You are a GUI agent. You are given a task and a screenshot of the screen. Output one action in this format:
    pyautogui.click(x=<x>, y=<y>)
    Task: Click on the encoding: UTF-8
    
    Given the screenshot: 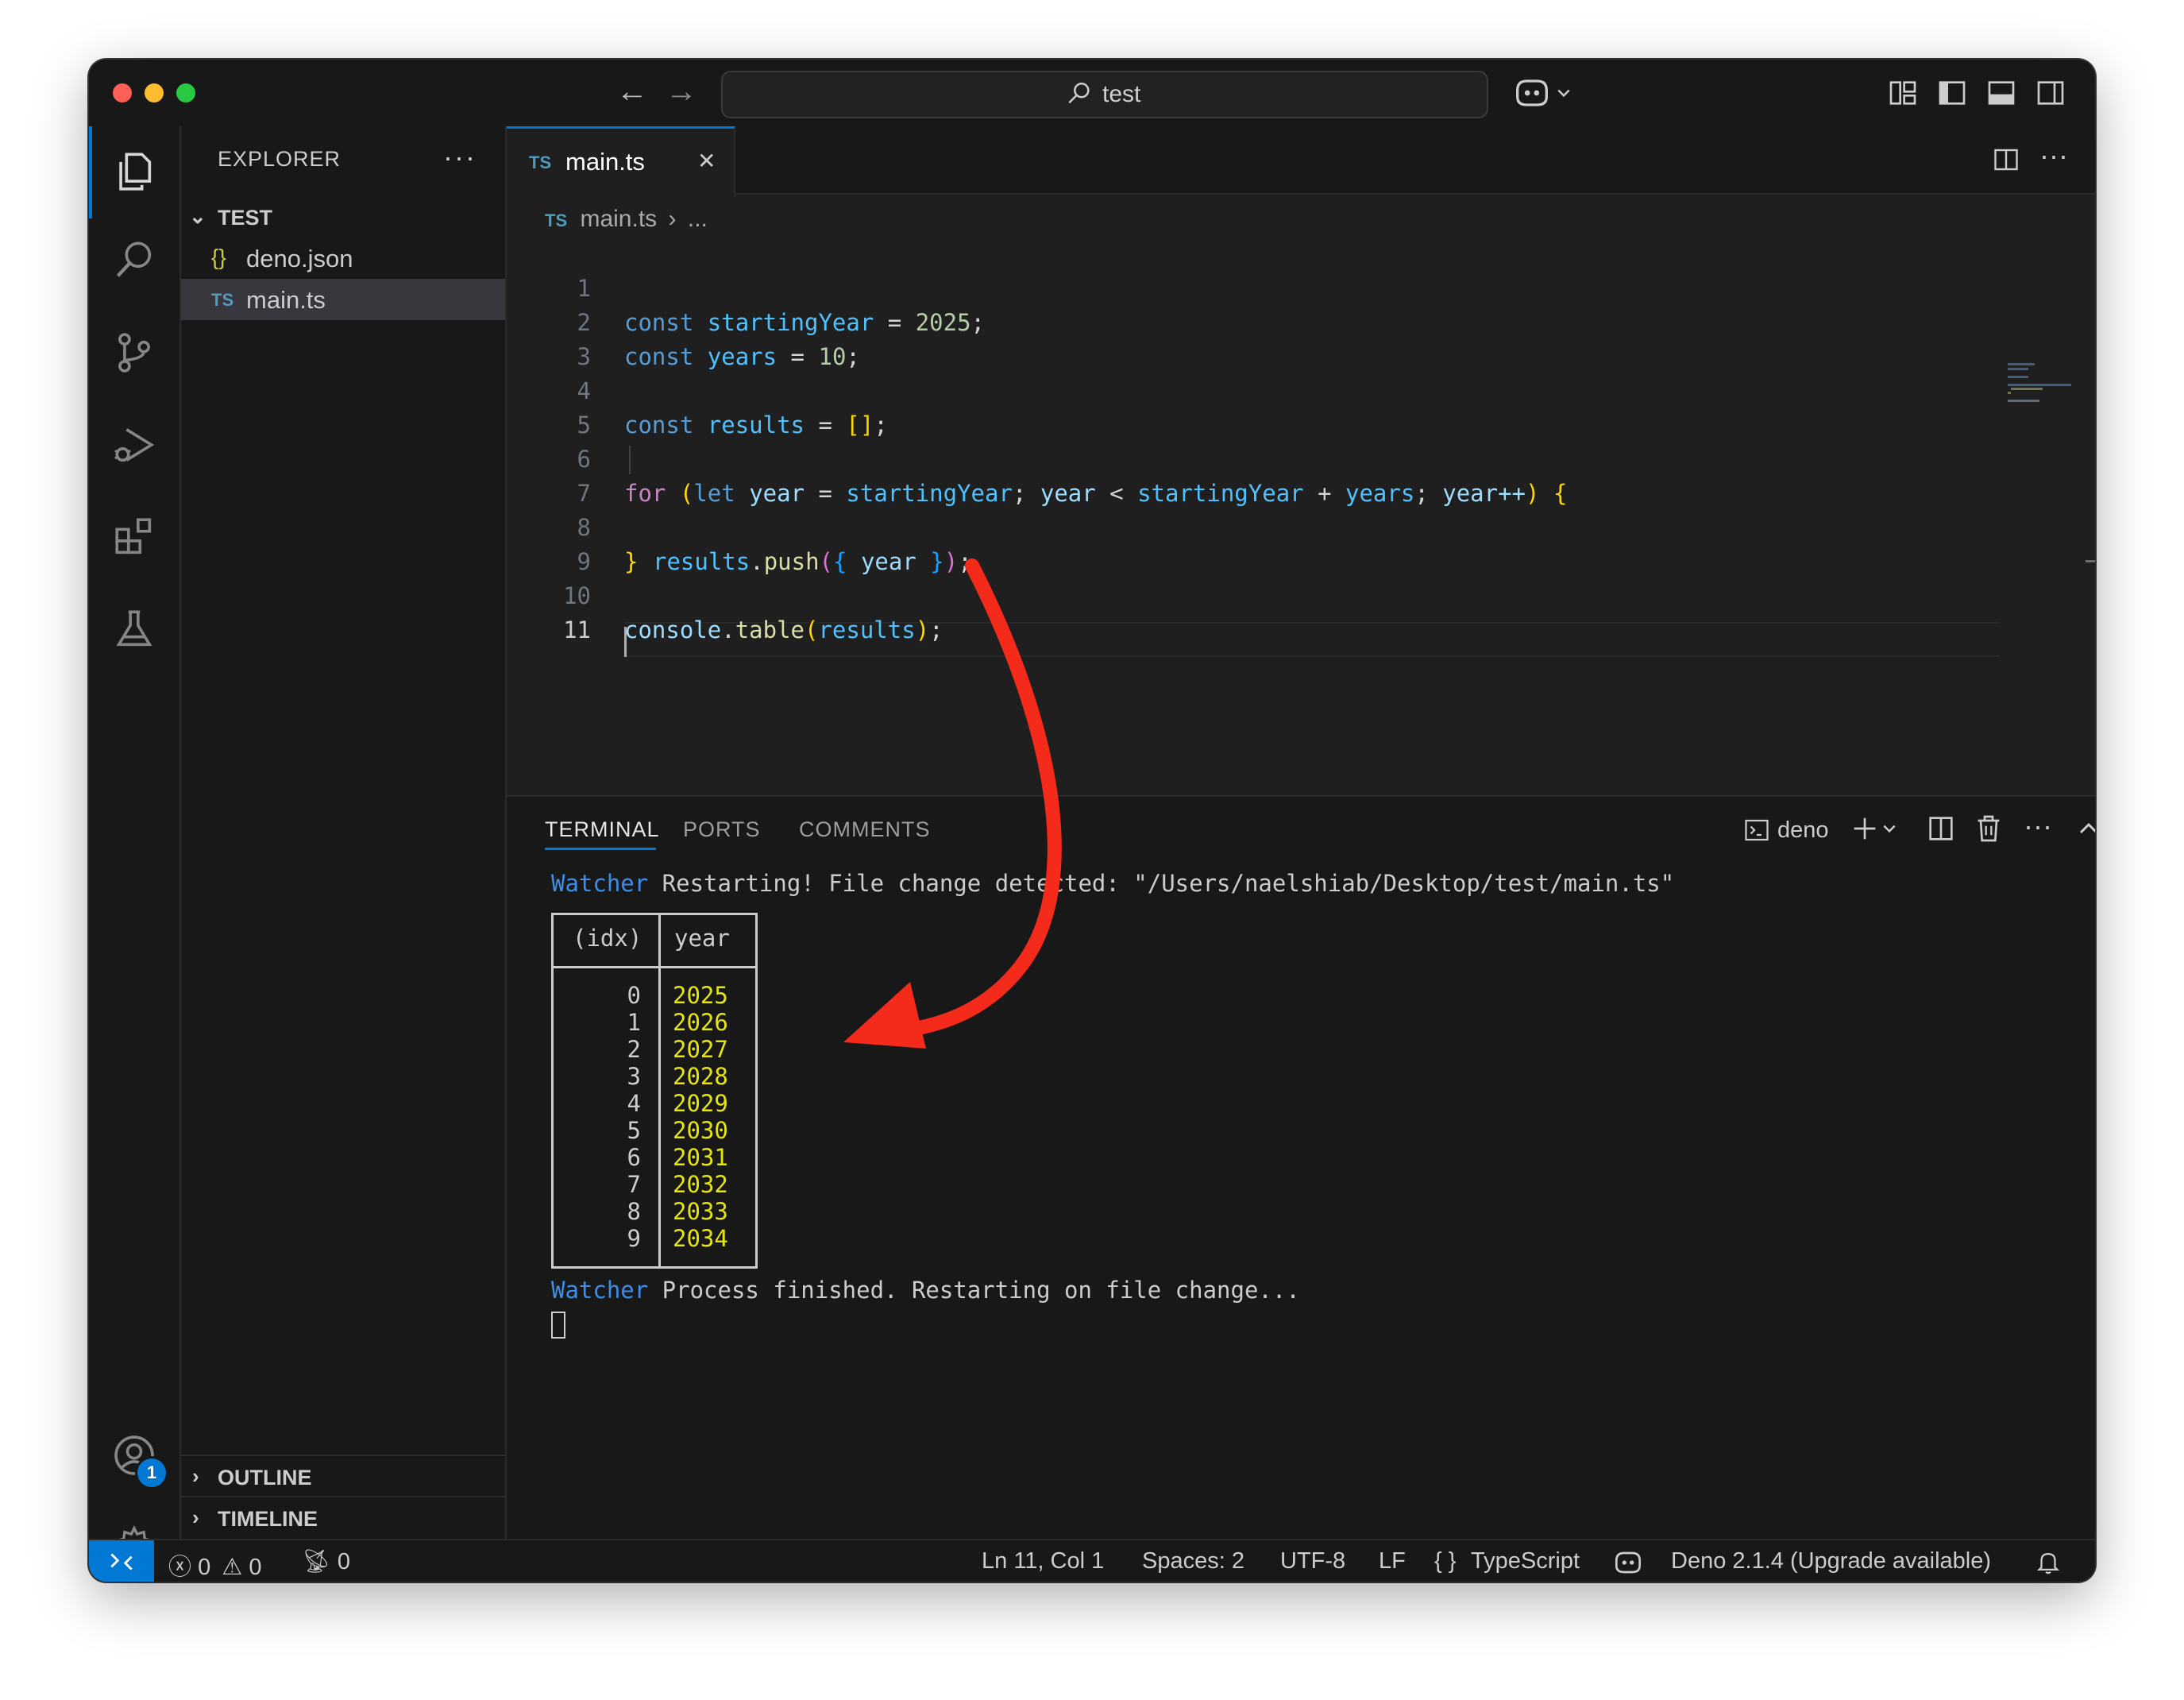 What is the action you would take?
    pyautogui.click(x=1312, y=1561)
    